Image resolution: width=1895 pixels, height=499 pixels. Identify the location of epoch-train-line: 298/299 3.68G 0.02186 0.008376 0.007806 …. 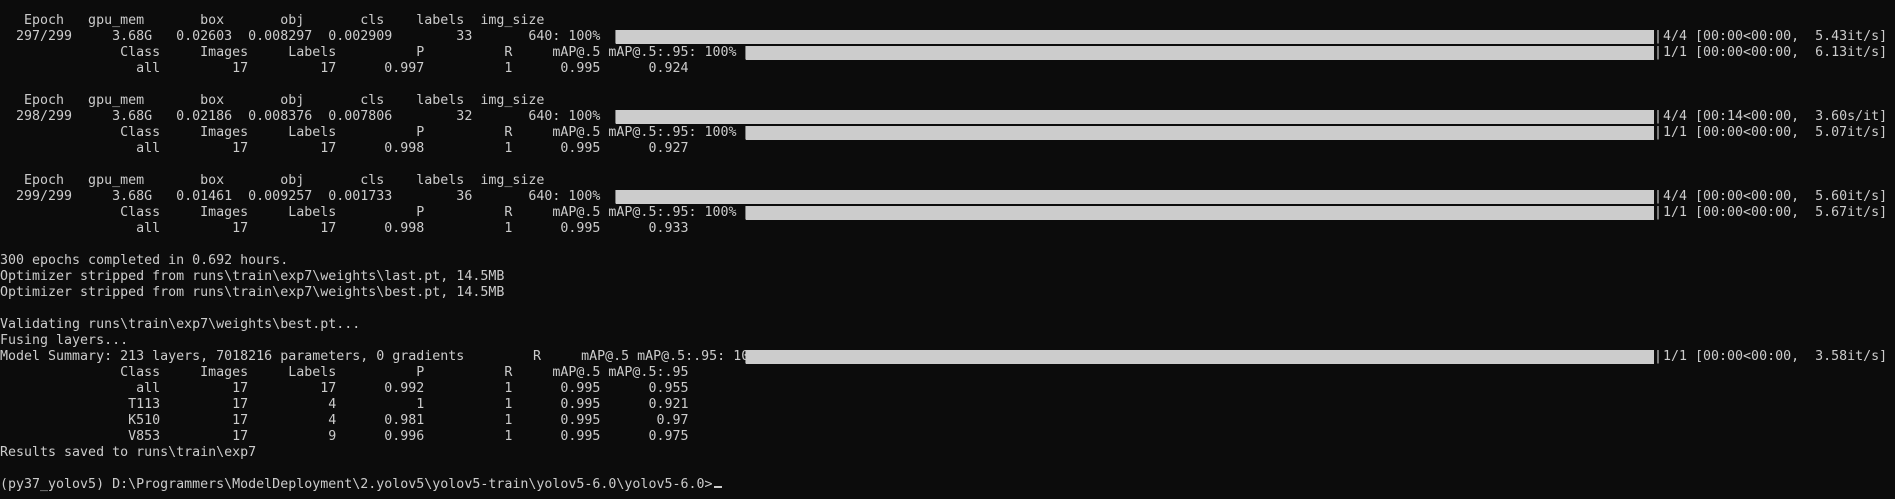
(944, 116).